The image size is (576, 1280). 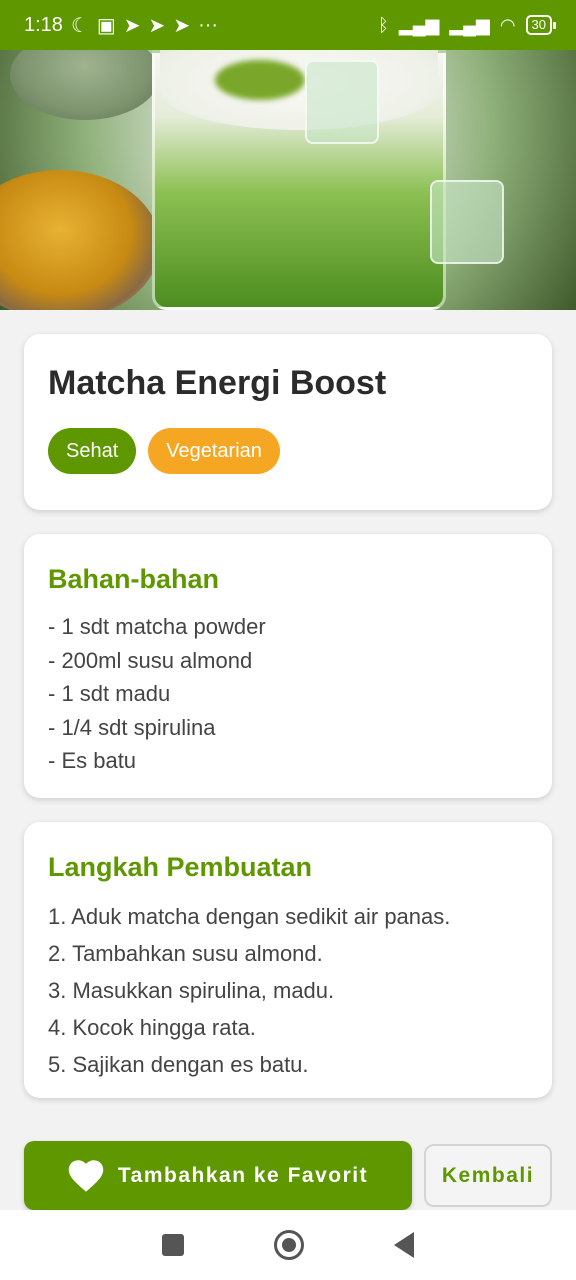 I want to click on foam-shape, so click(x=299, y=90).